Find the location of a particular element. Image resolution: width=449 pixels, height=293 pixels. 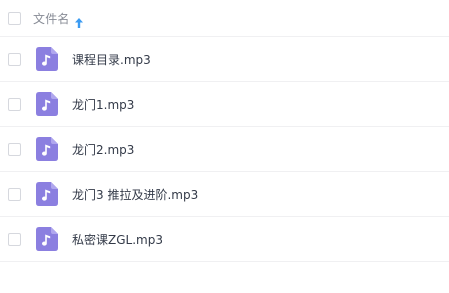

file-list-header: 文件名 is located at coordinates (224, 18).